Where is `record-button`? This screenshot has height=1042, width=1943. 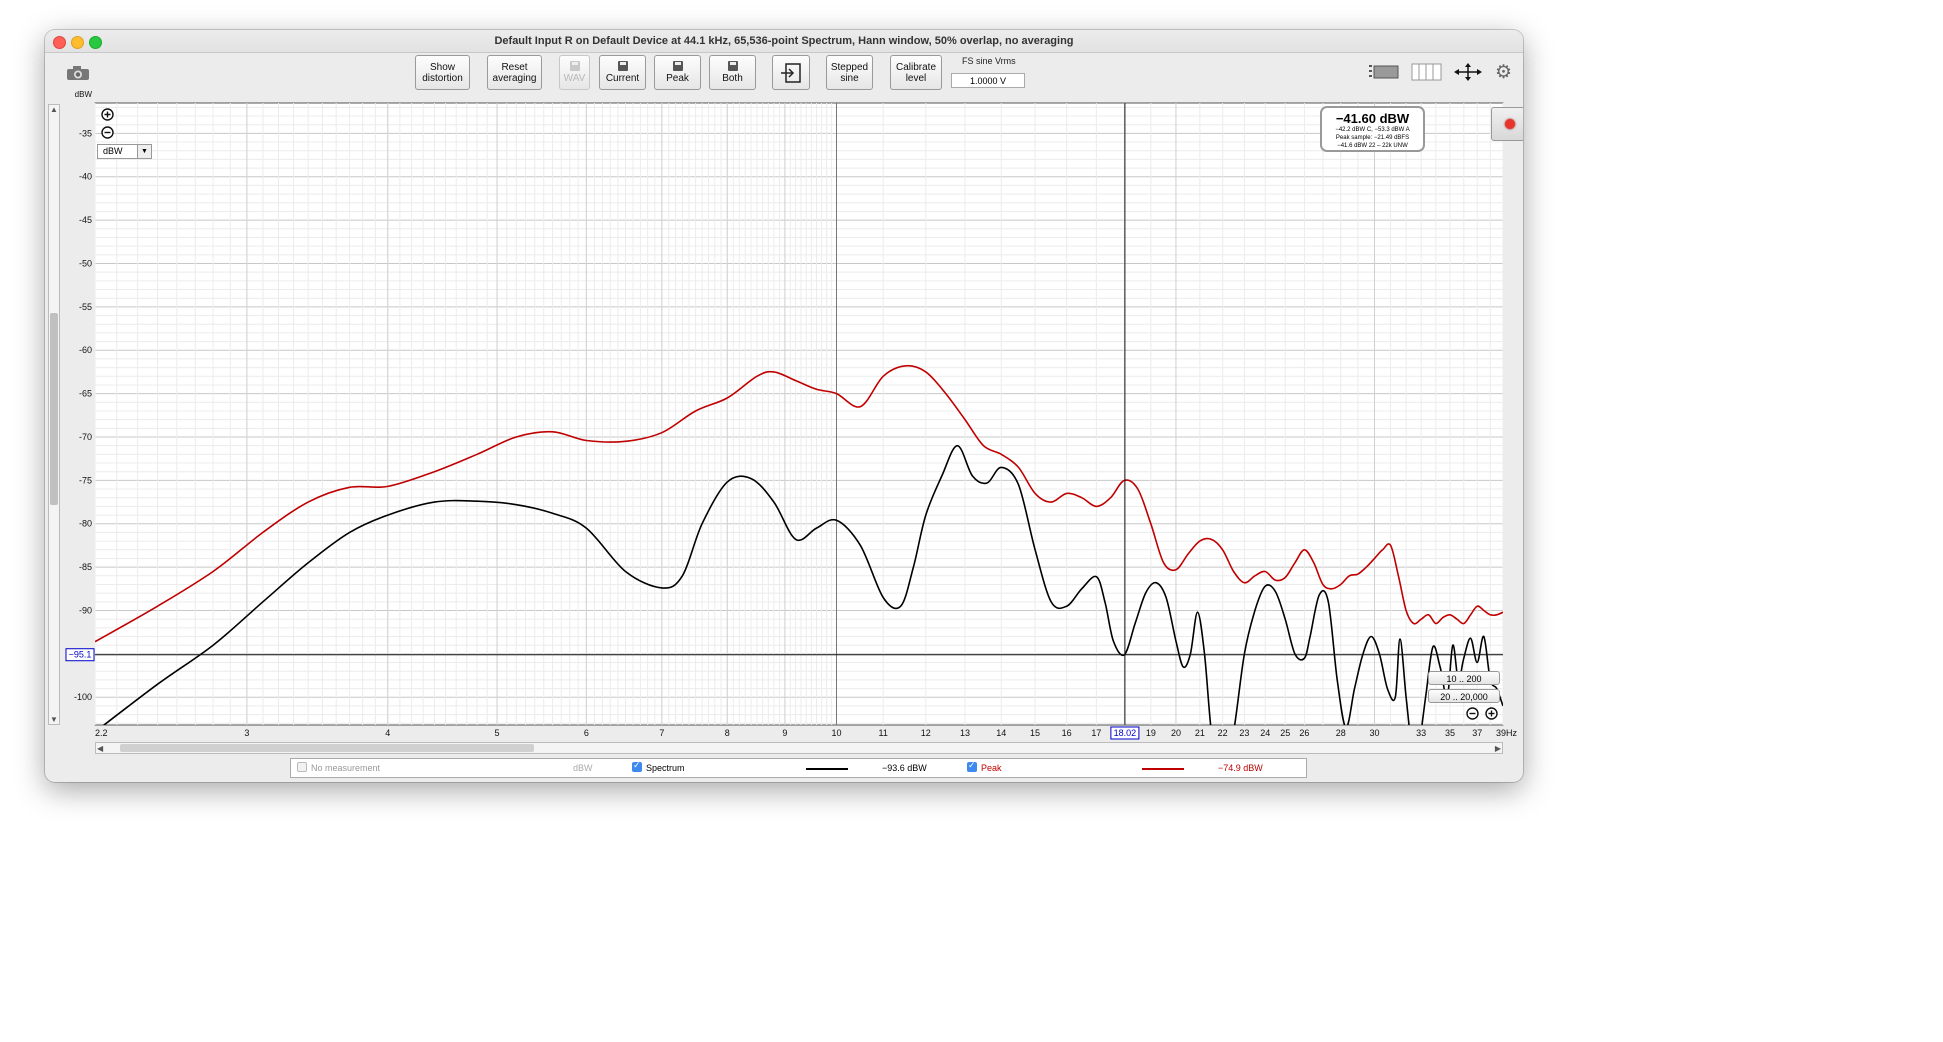
record-button is located at coordinates (1507, 124).